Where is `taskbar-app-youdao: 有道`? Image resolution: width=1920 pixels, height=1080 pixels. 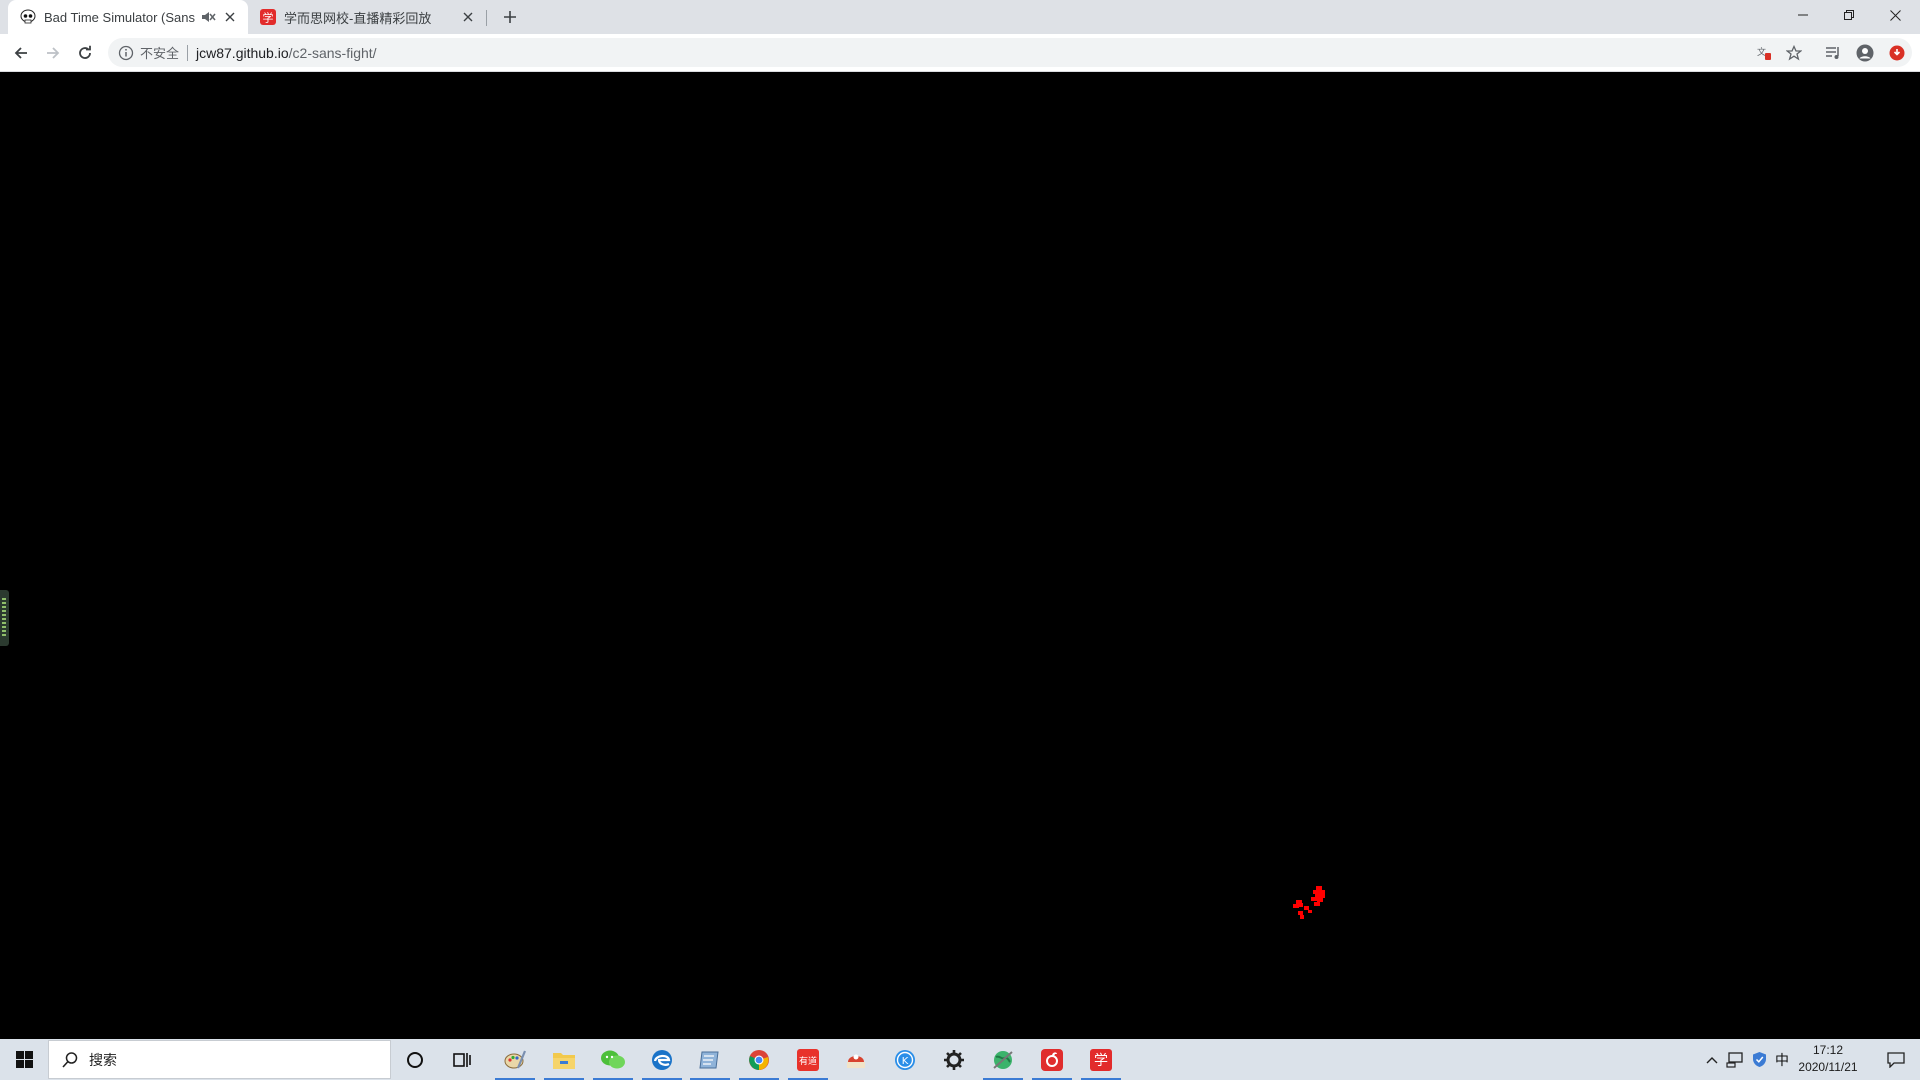 taskbar-app-youdao: 有道 is located at coordinates (808, 1059).